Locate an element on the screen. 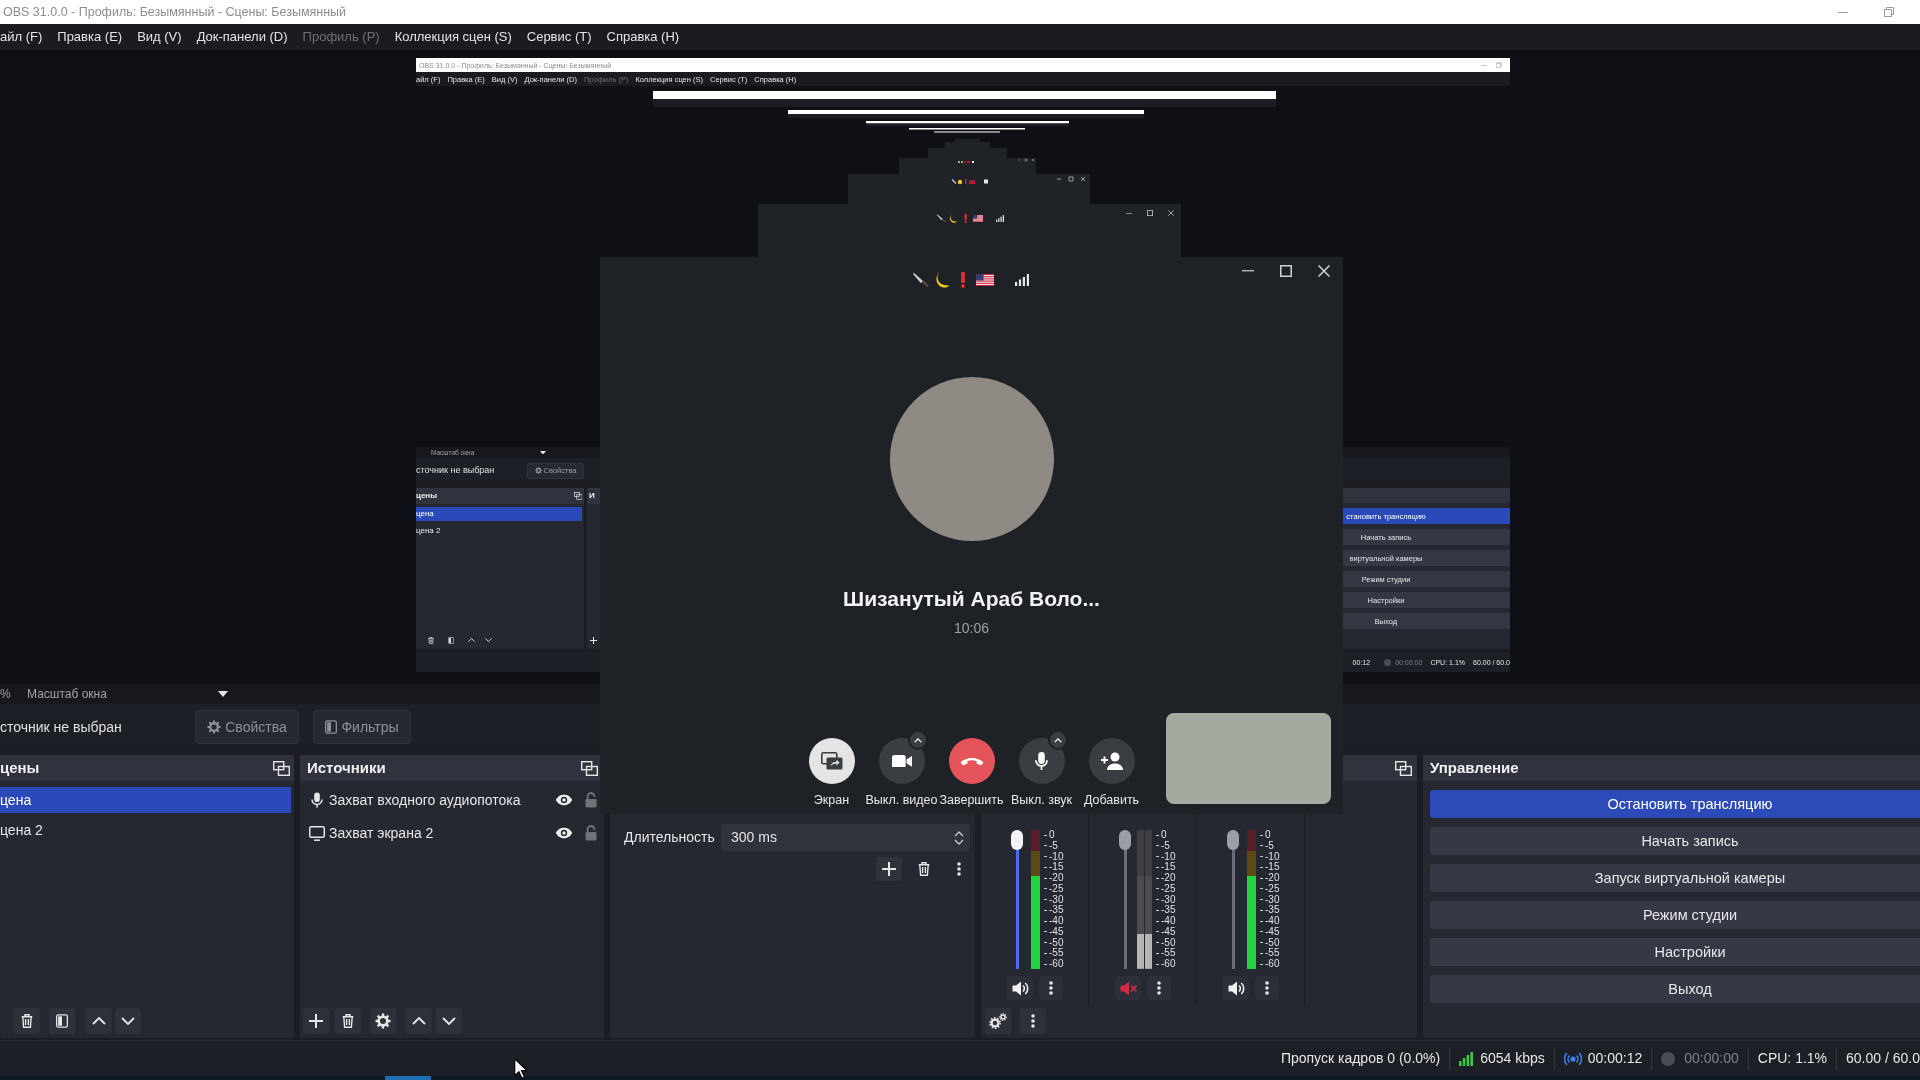 The image size is (1920, 1080). advanced-audio-button is located at coordinates (998, 1021).